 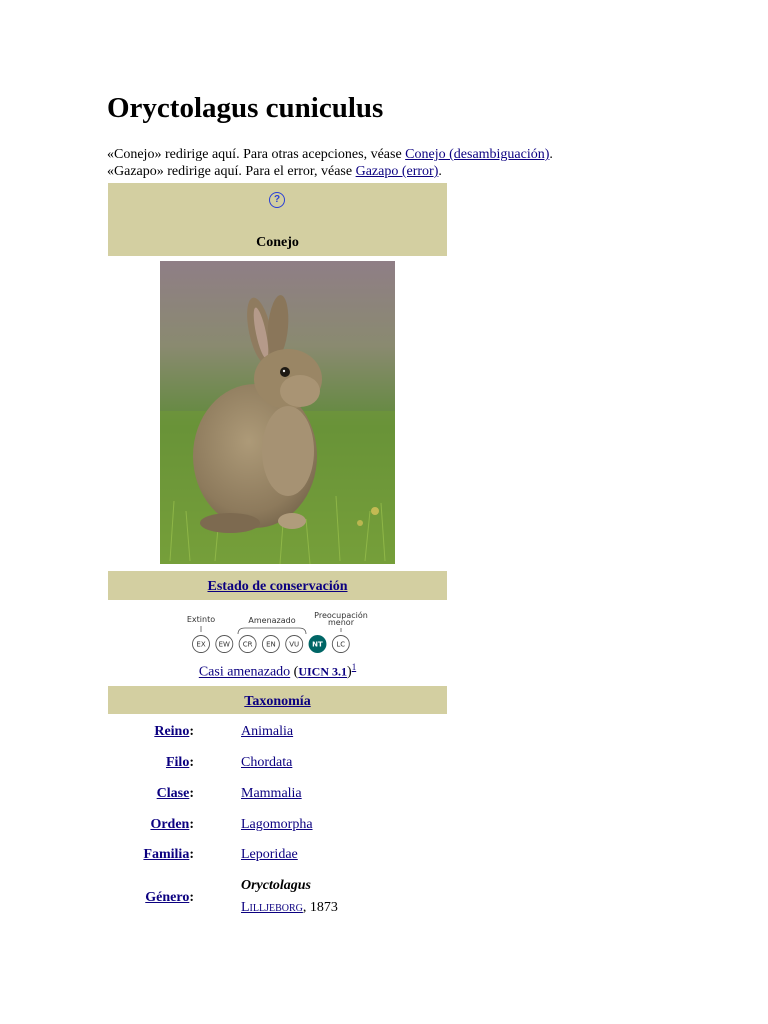 What do you see at coordinates (477, 154) in the screenshot?
I see `conejo-disambiguation-link: Conejo (desambiguación)` at bounding box center [477, 154].